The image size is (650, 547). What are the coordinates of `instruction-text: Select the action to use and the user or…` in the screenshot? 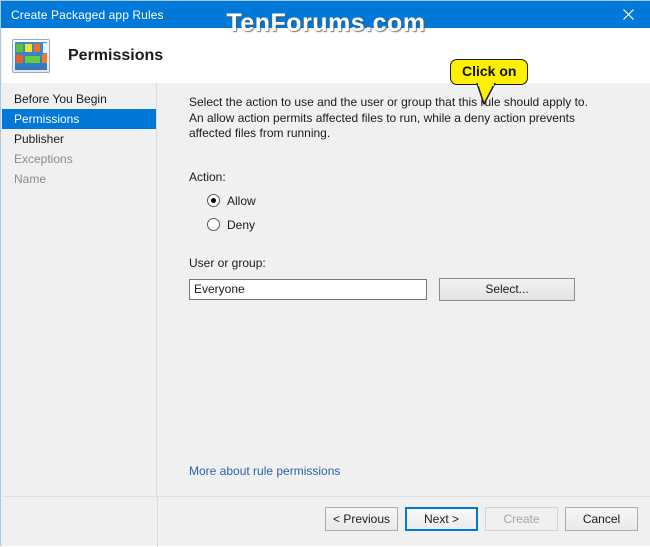 It's located at (388, 117).